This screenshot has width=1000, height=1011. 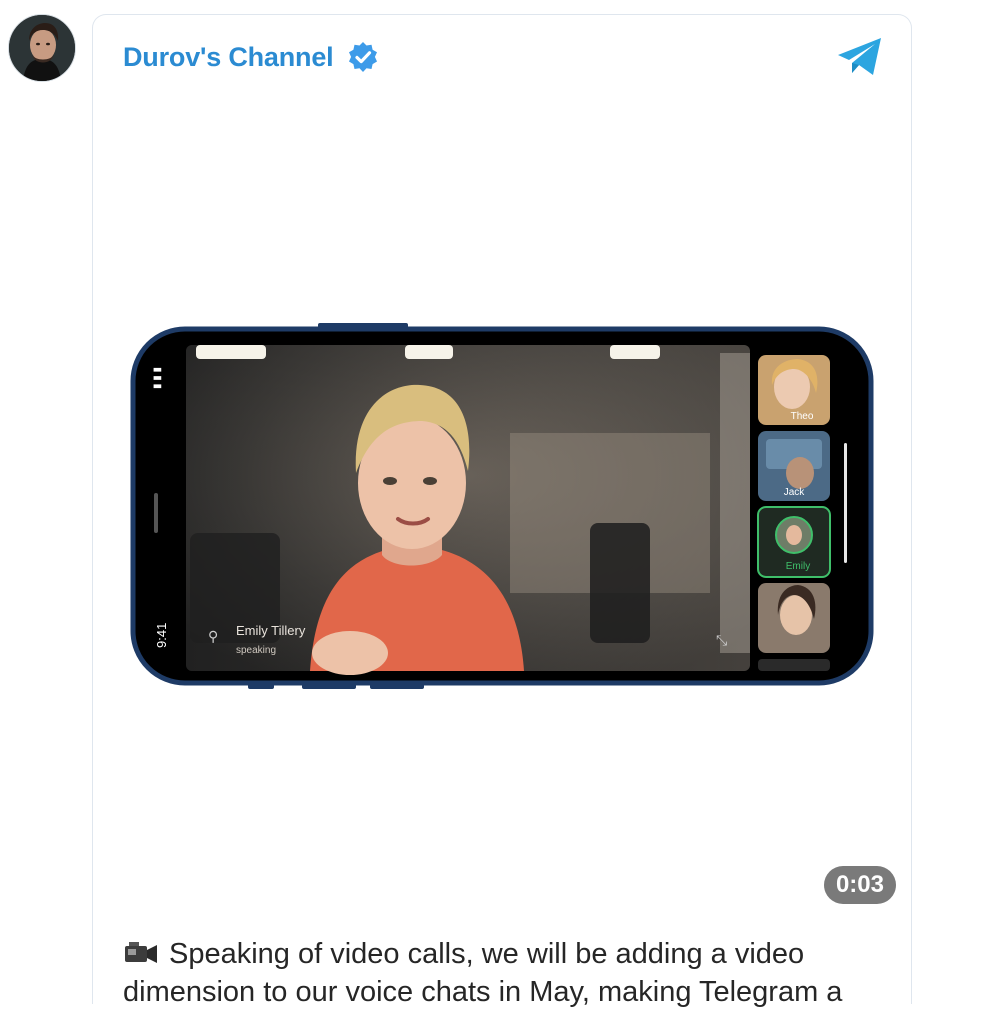 I want to click on status-time: 9:41, so click(x=161, y=635).